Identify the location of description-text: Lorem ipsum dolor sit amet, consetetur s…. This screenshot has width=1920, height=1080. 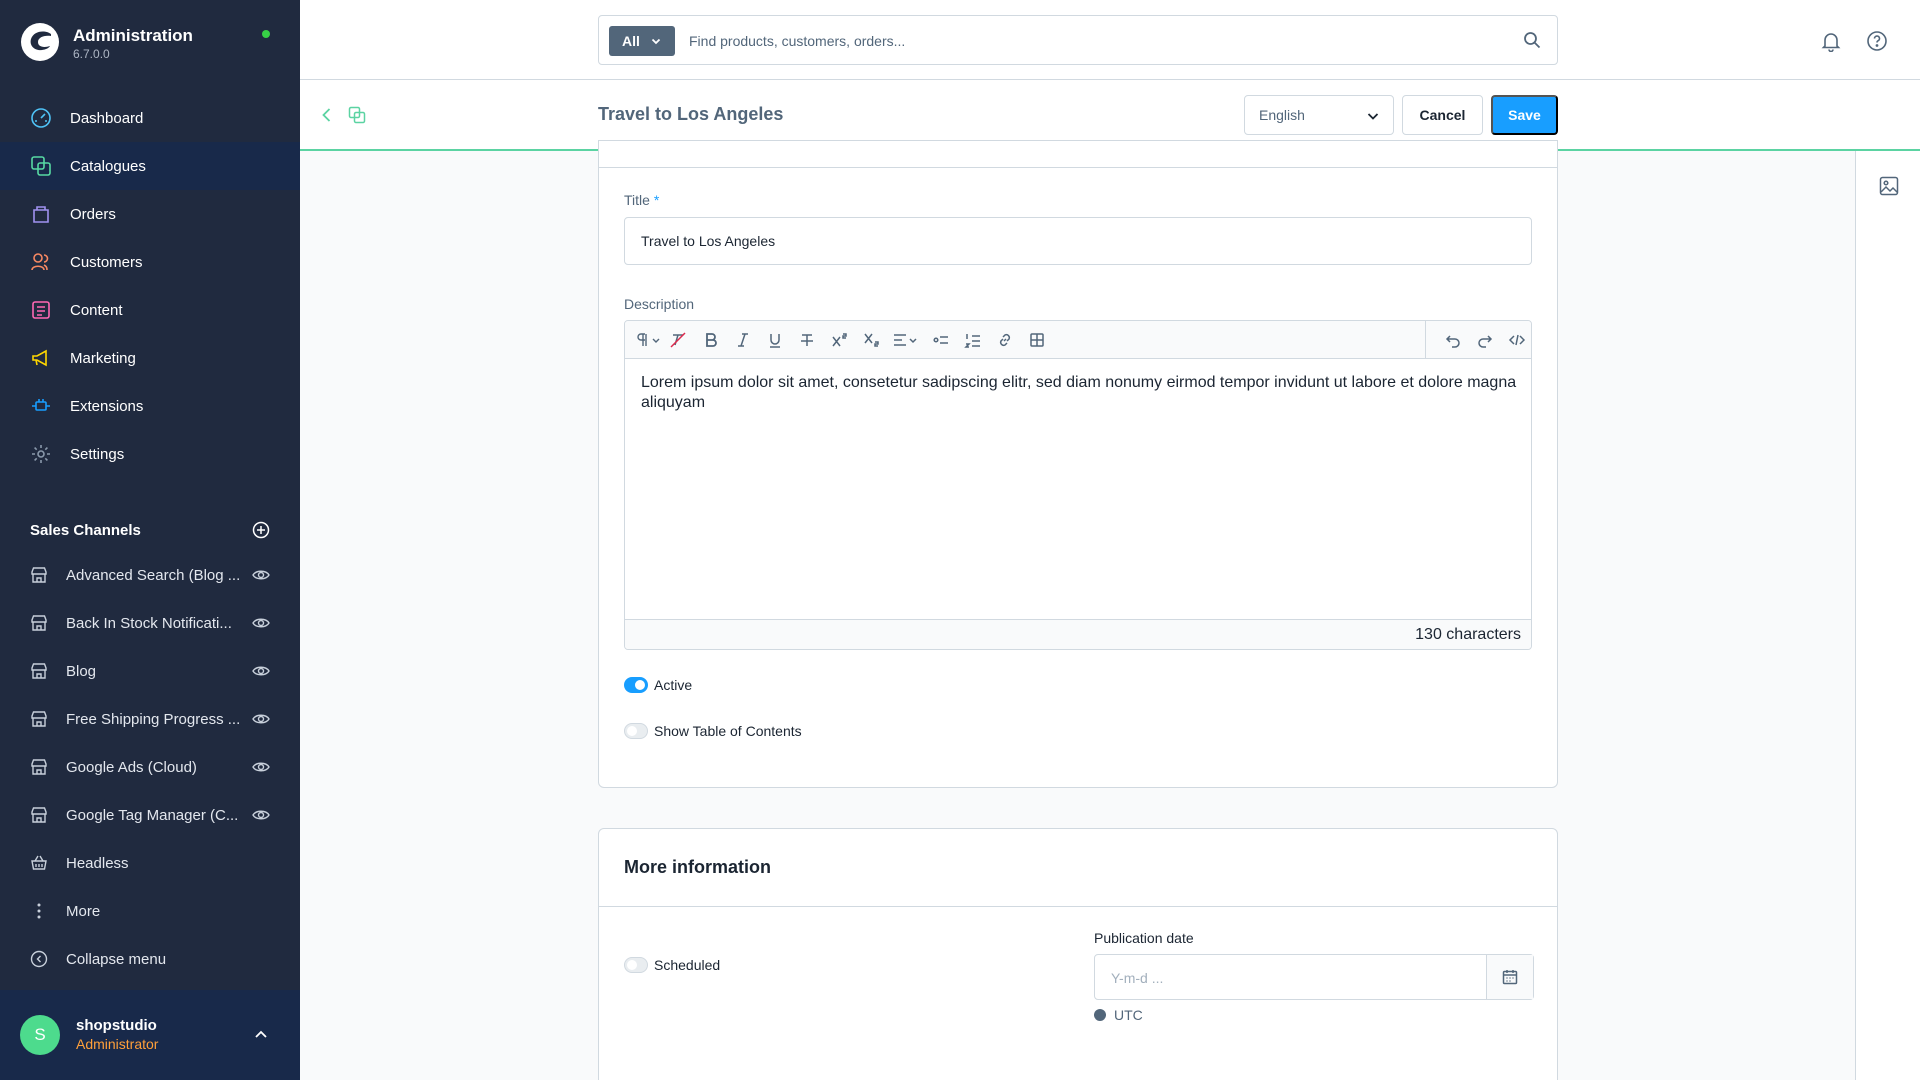
(1079, 393).